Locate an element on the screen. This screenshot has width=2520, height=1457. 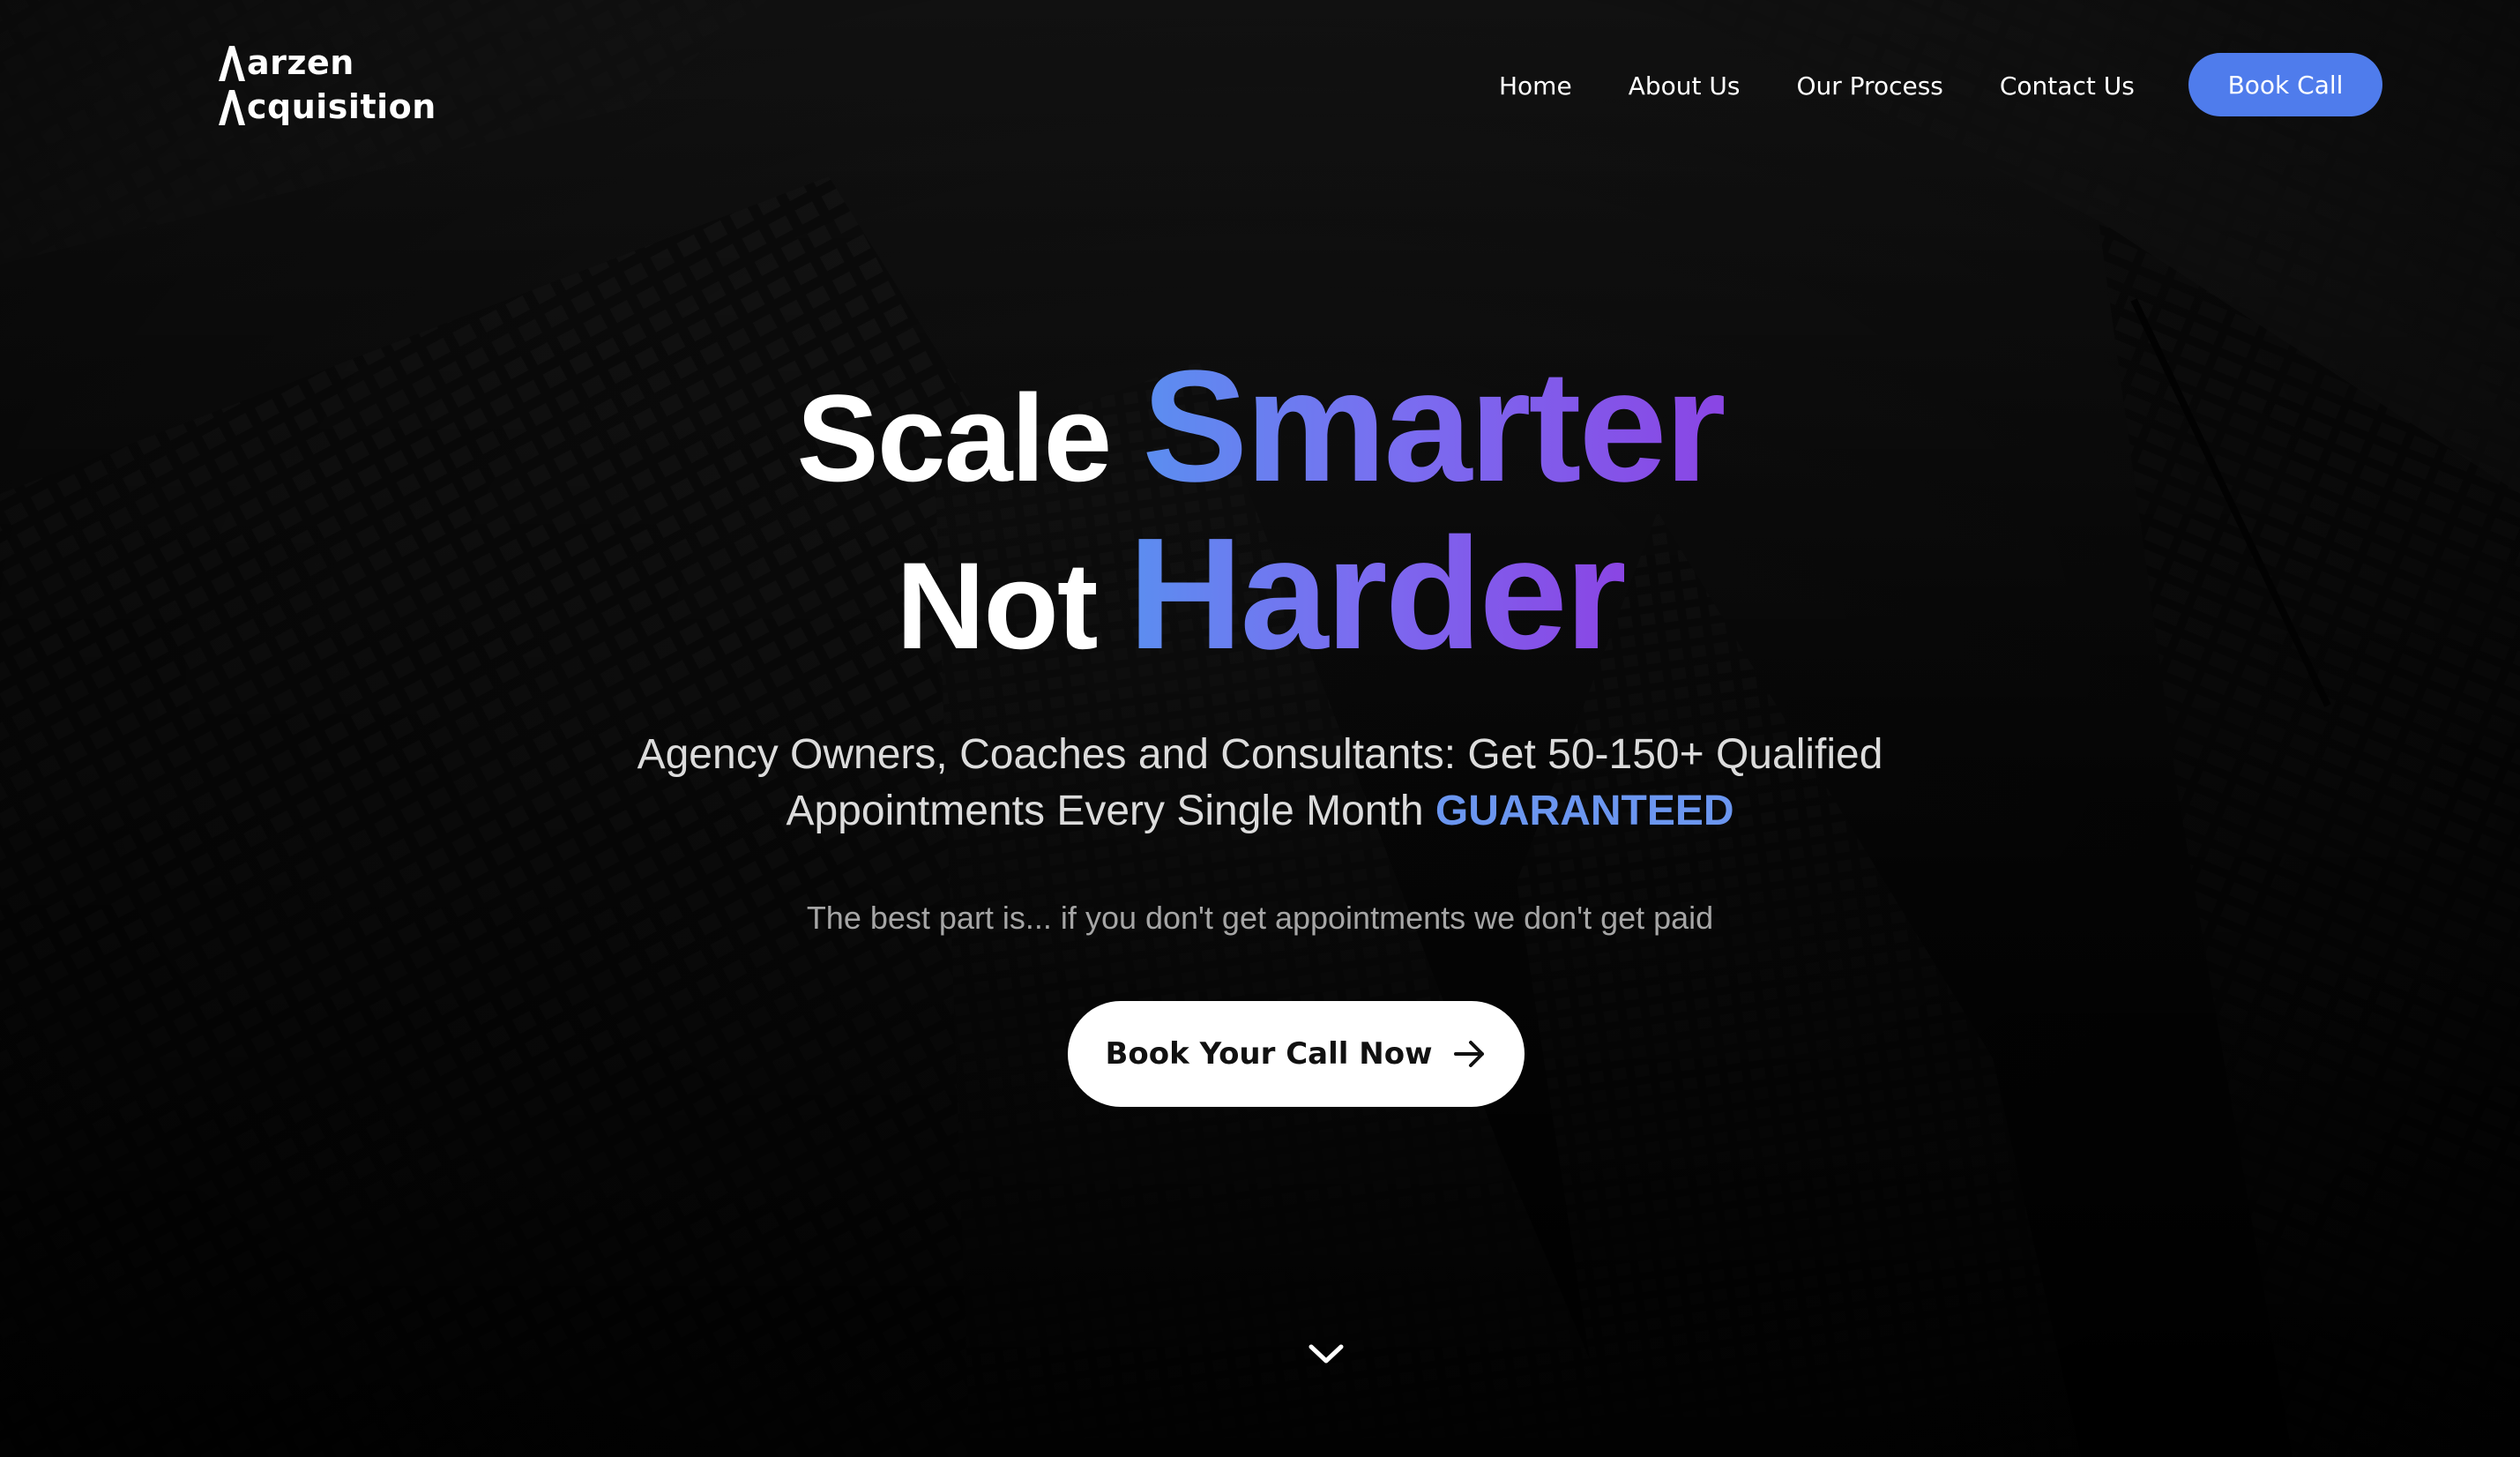
headline-word-scale: Scale is located at coordinates (954, 438).